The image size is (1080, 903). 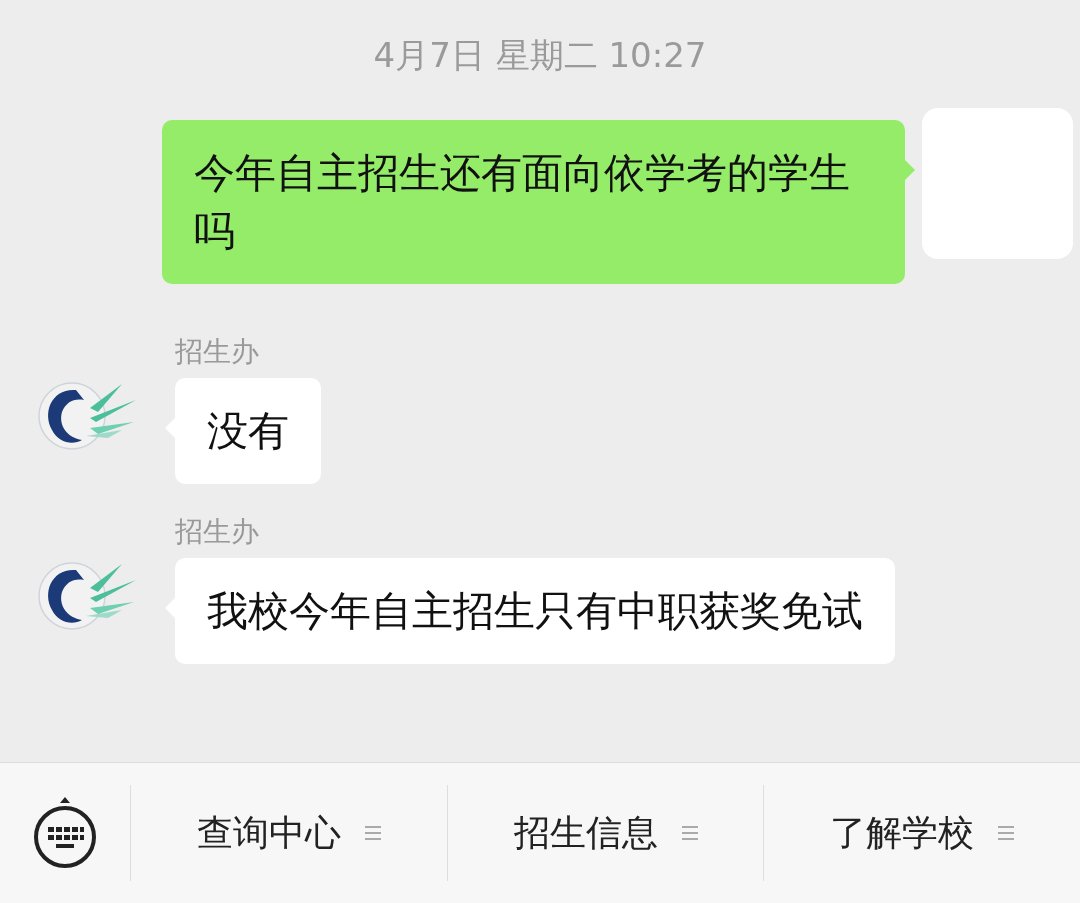 I want to click on timestamp: 4月7日 星期二 10:27, so click(x=540, y=55).